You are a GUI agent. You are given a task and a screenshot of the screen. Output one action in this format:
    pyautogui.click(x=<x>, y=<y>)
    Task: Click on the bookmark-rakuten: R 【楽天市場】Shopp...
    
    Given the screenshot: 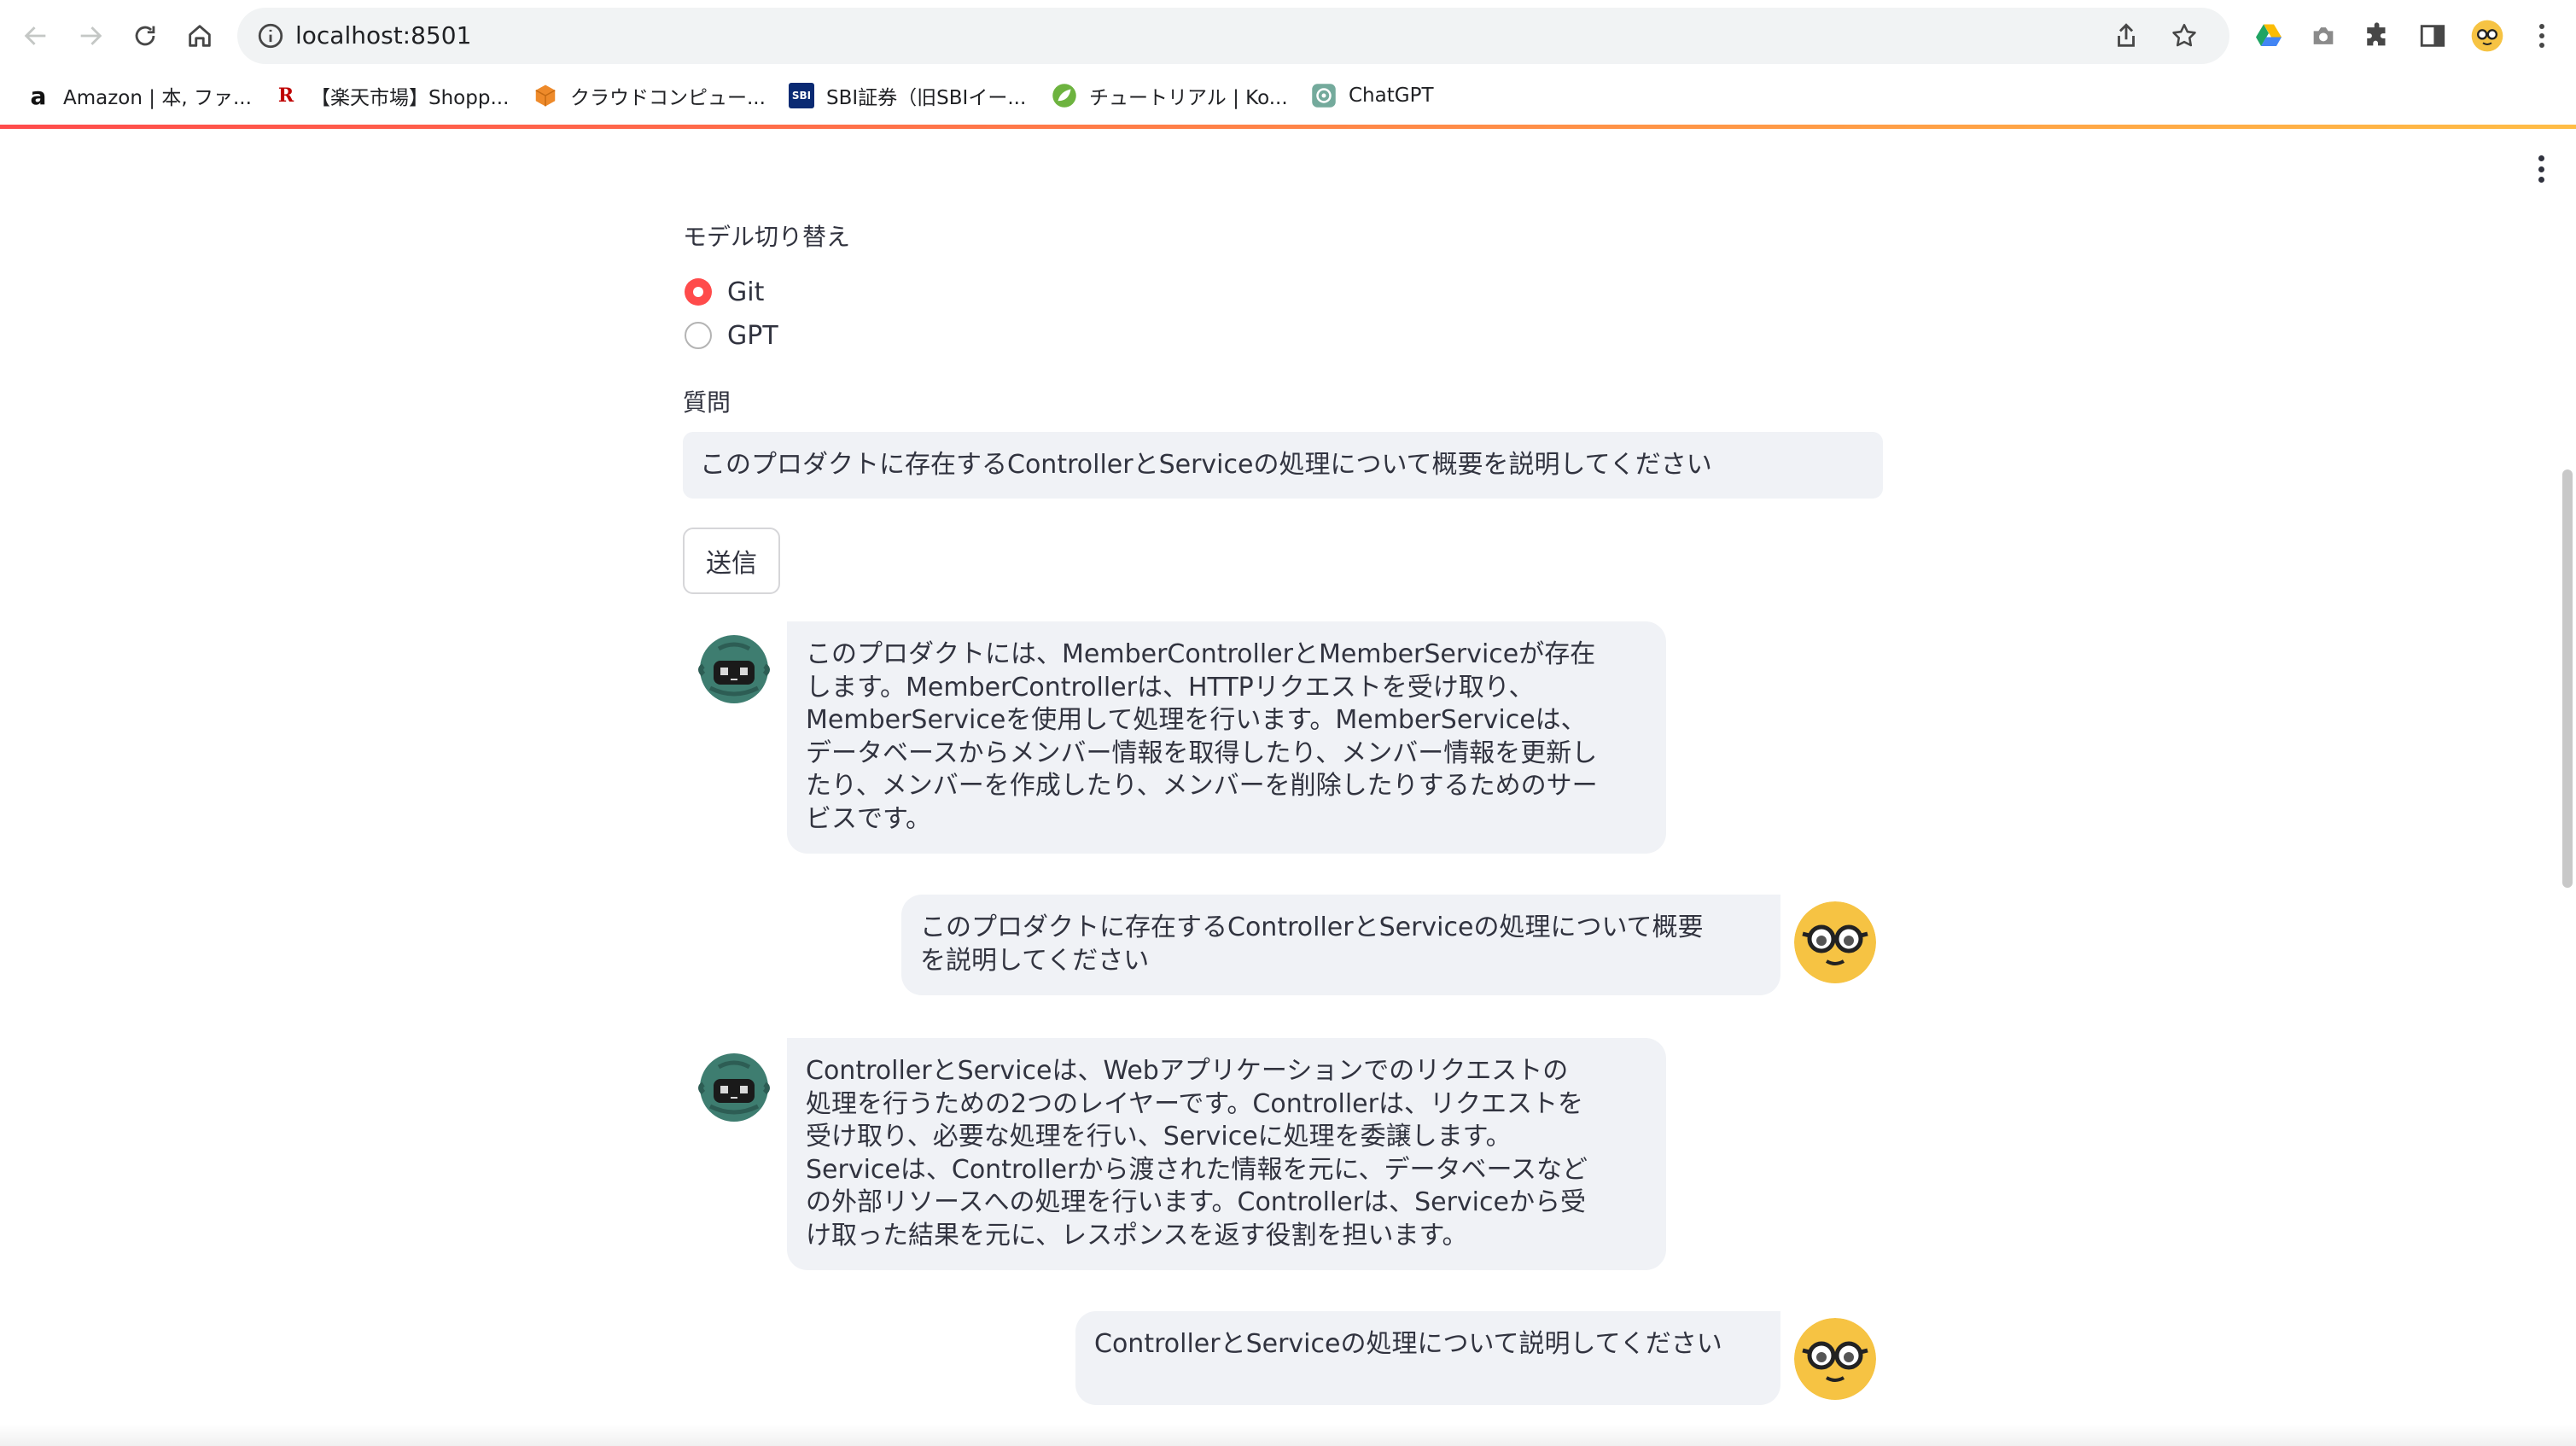 What is the action you would take?
    pyautogui.click(x=391, y=96)
    